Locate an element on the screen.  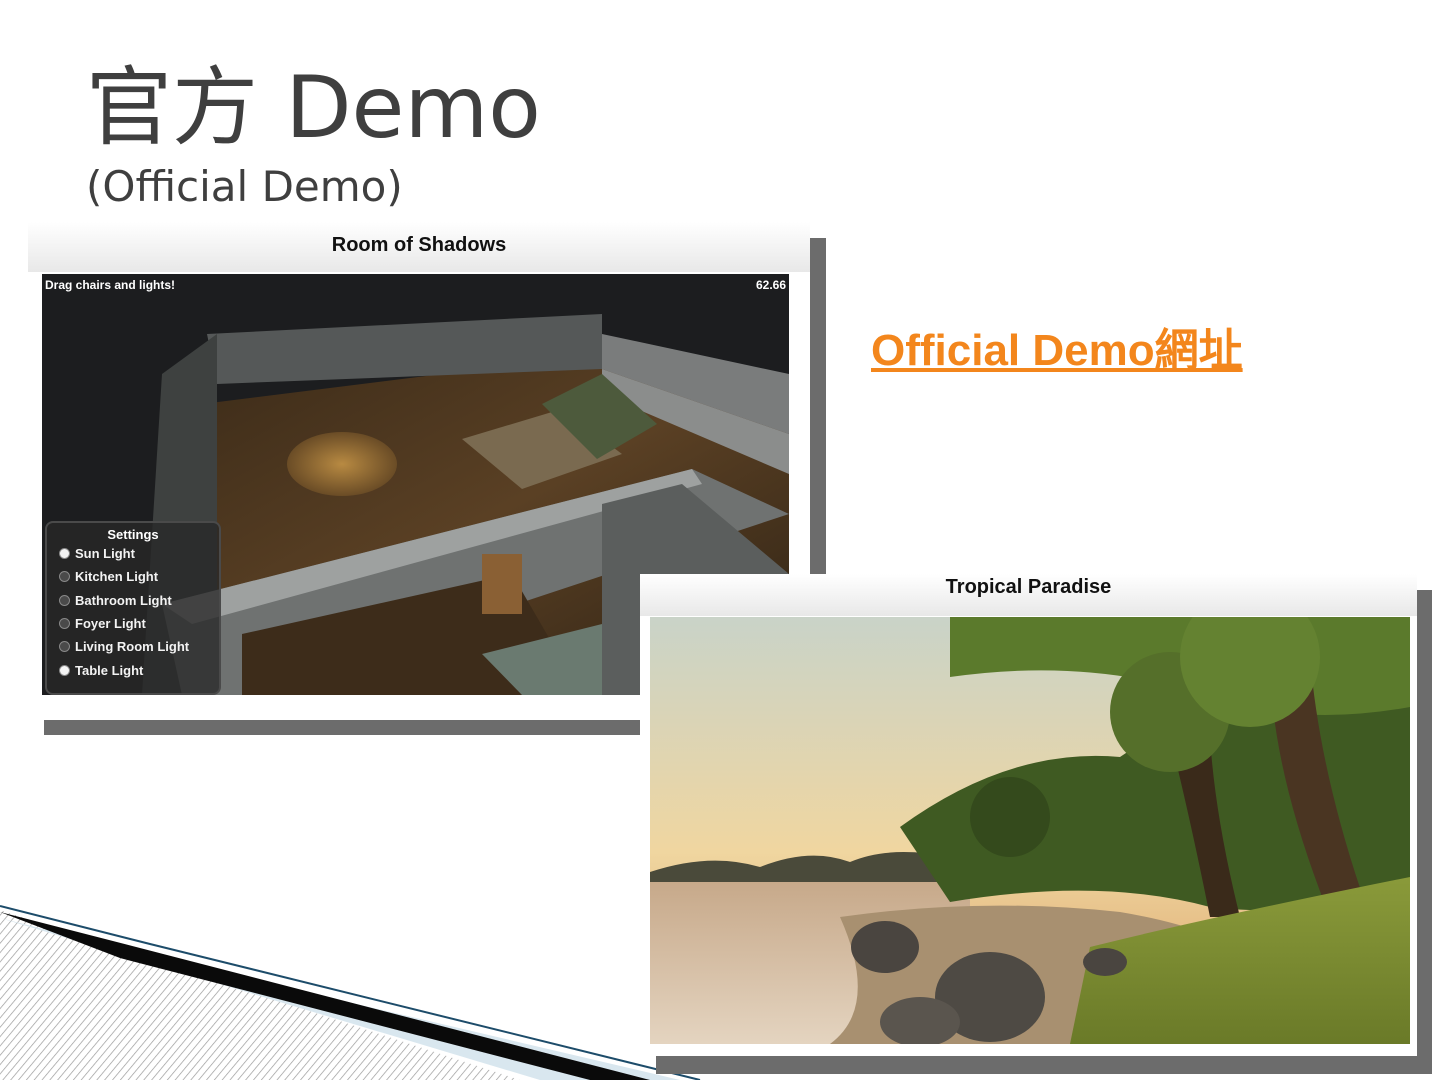
option-label: Sun Light is located at coordinates (105, 554).